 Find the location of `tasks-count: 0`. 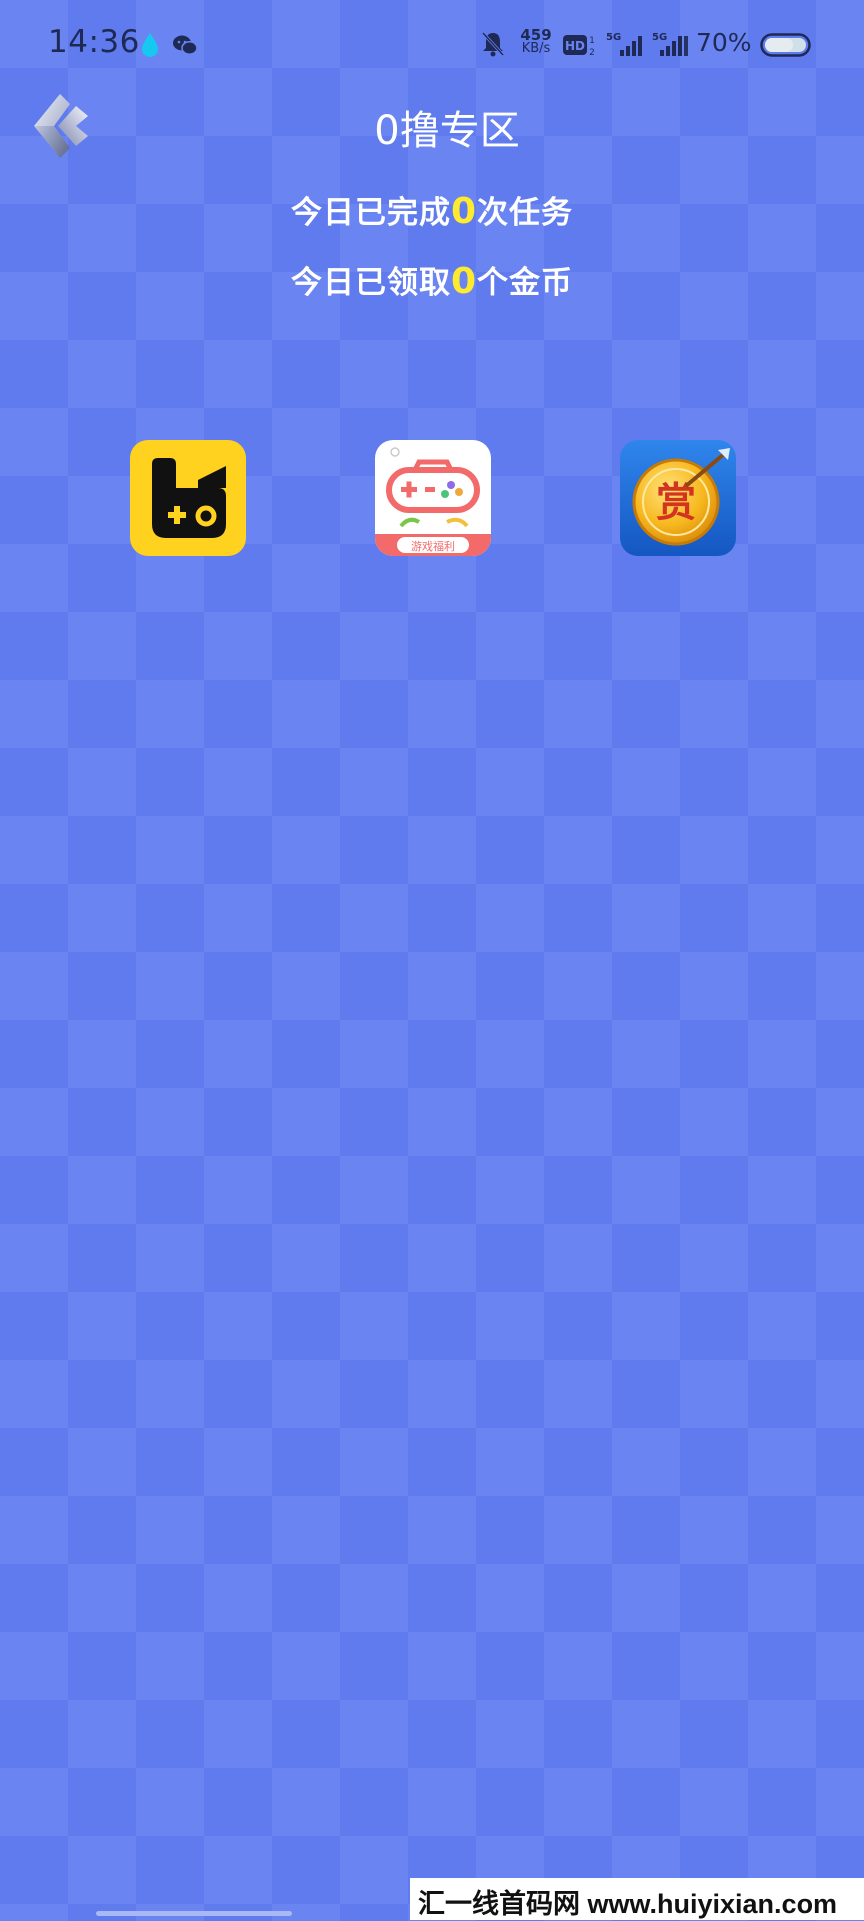

tasks-count: 0 is located at coordinates (464, 211).